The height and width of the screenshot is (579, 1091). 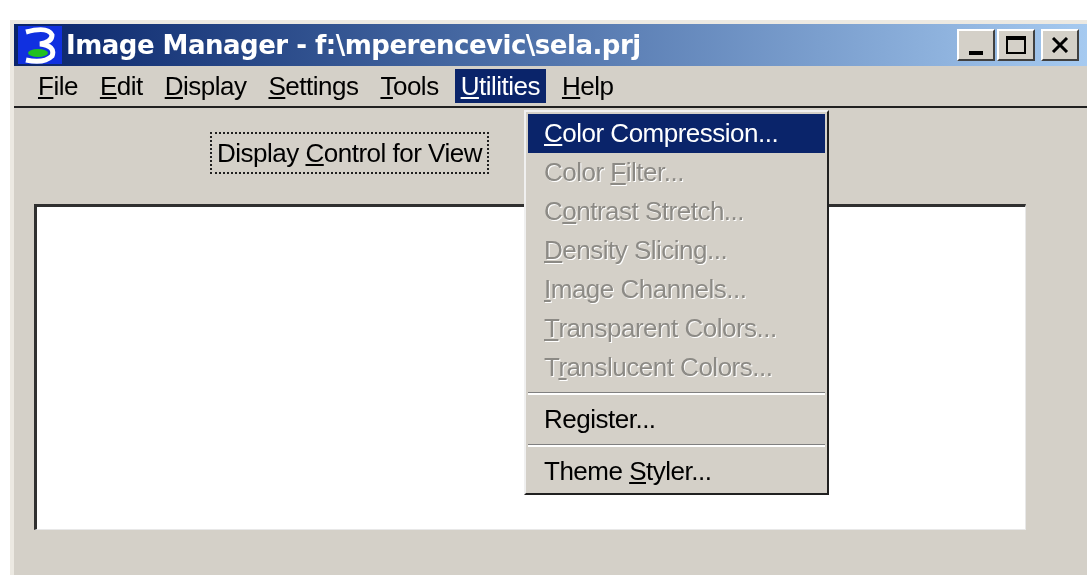 I want to click on close-button, so click(x=1060, y=45).